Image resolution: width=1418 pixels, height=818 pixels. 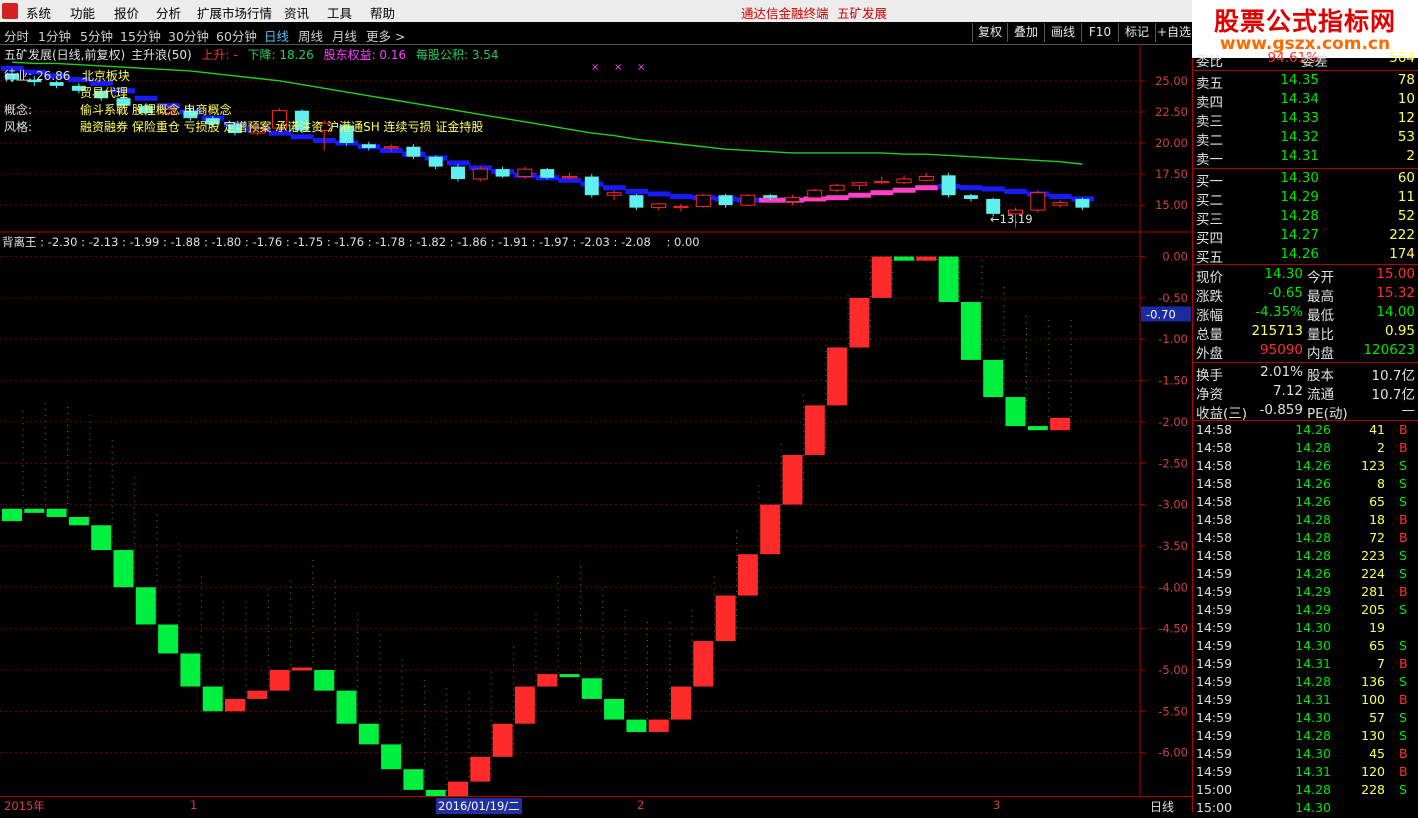 I want to click on price-tick-label: 17.50, so click(x=1171, y=174).